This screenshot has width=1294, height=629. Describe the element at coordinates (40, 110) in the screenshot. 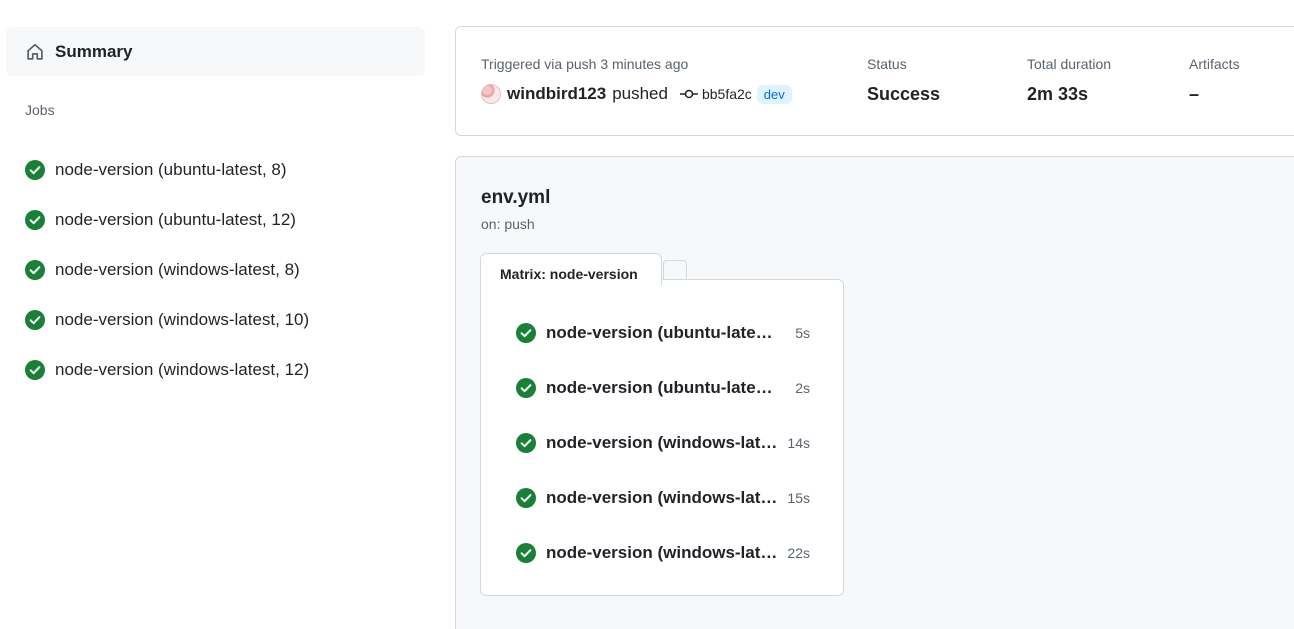

I see `jobs-heading: Jobs` at that location.